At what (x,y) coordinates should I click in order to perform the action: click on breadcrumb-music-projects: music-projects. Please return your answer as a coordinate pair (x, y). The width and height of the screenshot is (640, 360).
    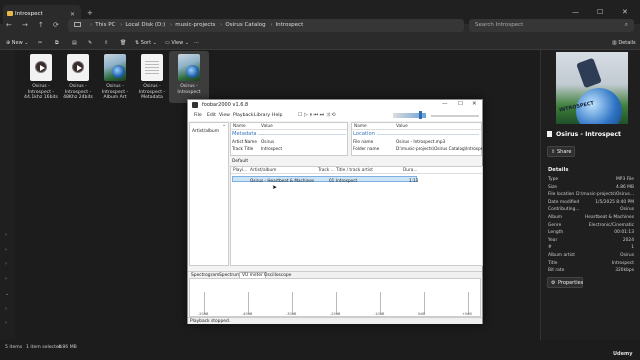
    Looking at the image, I should click on (195, 25).